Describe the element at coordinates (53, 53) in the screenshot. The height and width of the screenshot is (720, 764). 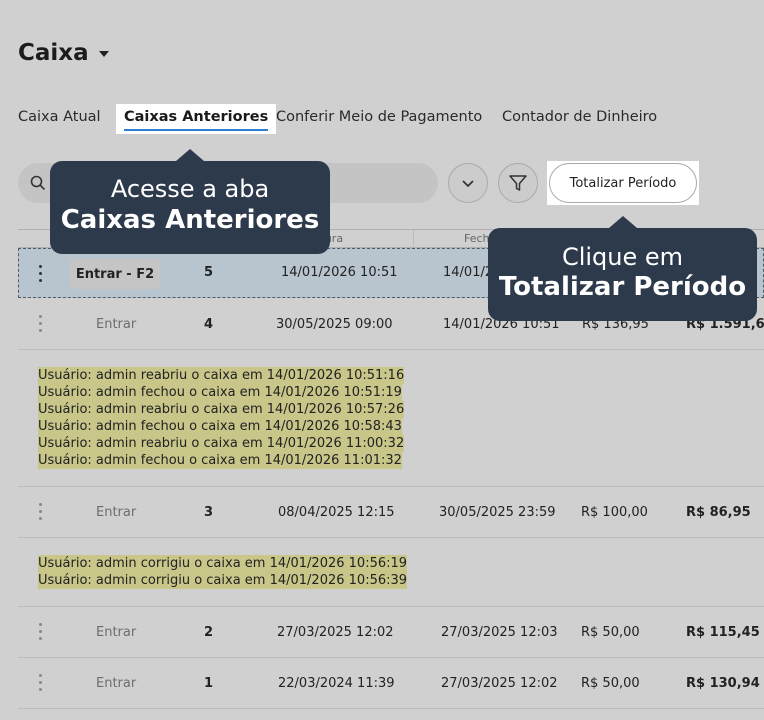
I see `page-title-text: Caixa` at that location.